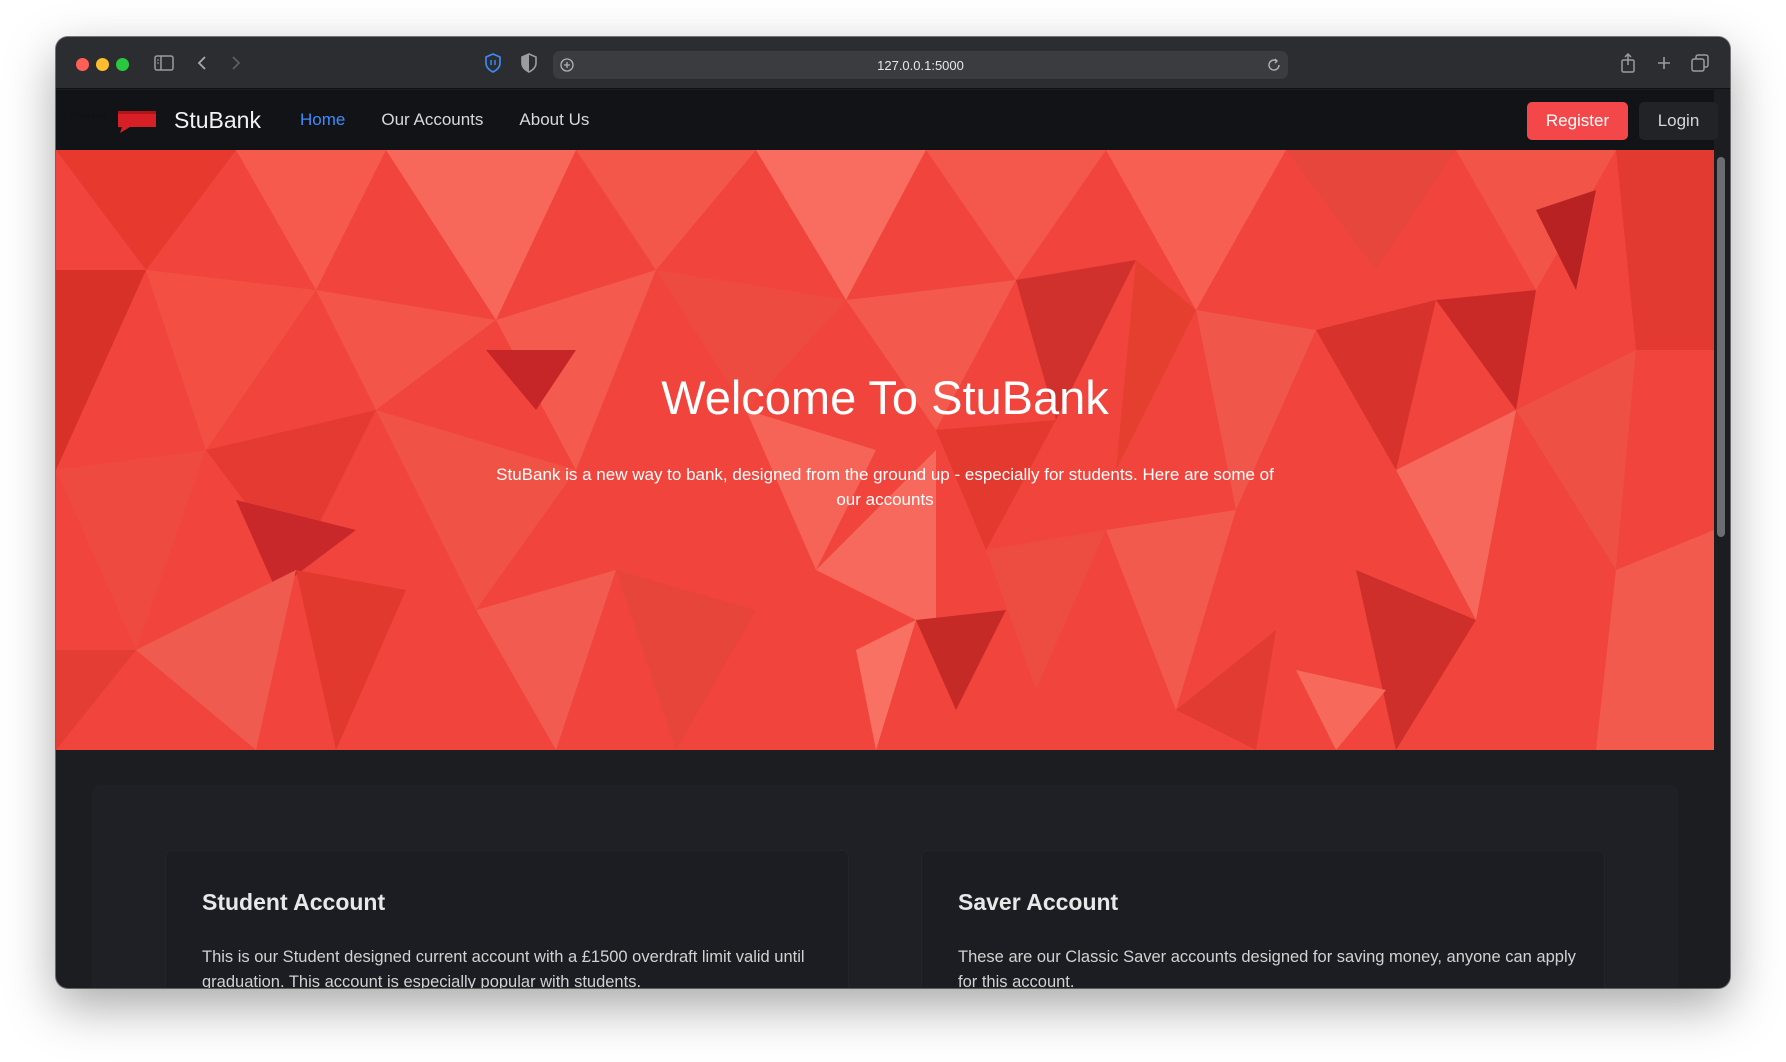 The height and width of the screenshot is (1062, 1786). What do you see at coordinates (1664, 63) in the screenshot?
I see `new-tab-icon` at bounding box center [1664, 63].